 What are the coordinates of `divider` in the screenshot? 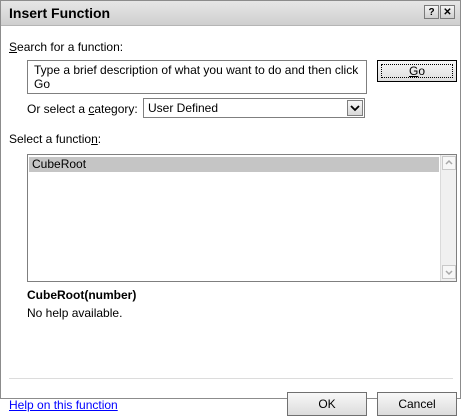 It's located at (231, 378).